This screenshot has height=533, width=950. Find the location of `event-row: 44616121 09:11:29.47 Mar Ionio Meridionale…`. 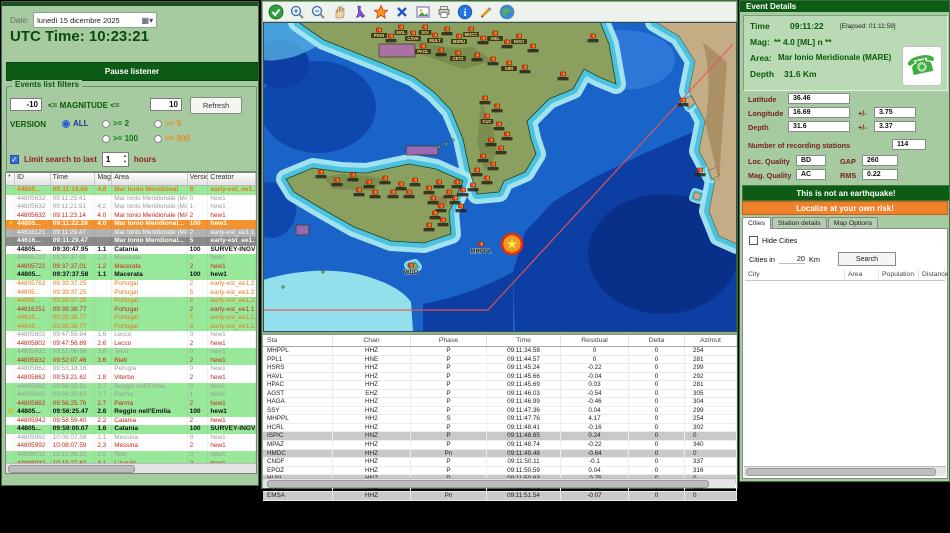

event-row: 44616121 09:11:29.47 Mar Ionio Meridionale… is located at coordinates (131, 233).